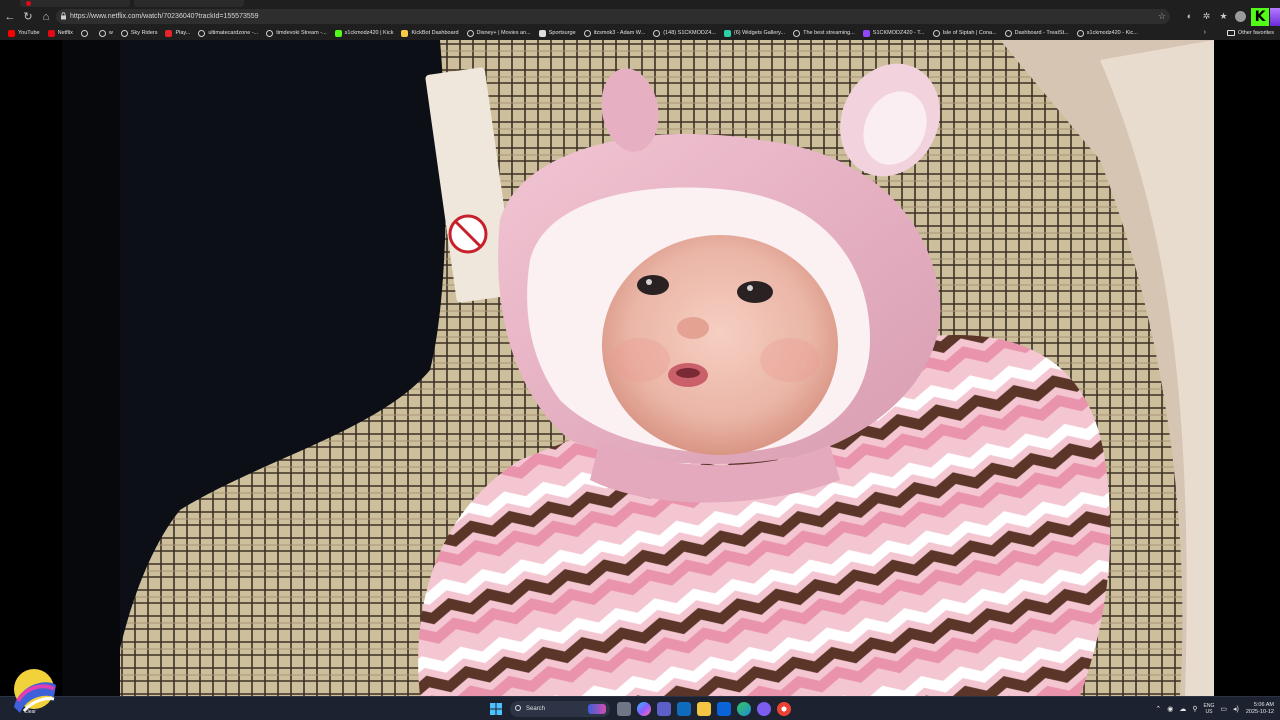  Describe the element at coordinates (10, 17) in the screenshot. I see `back-icon: ←` at that location.